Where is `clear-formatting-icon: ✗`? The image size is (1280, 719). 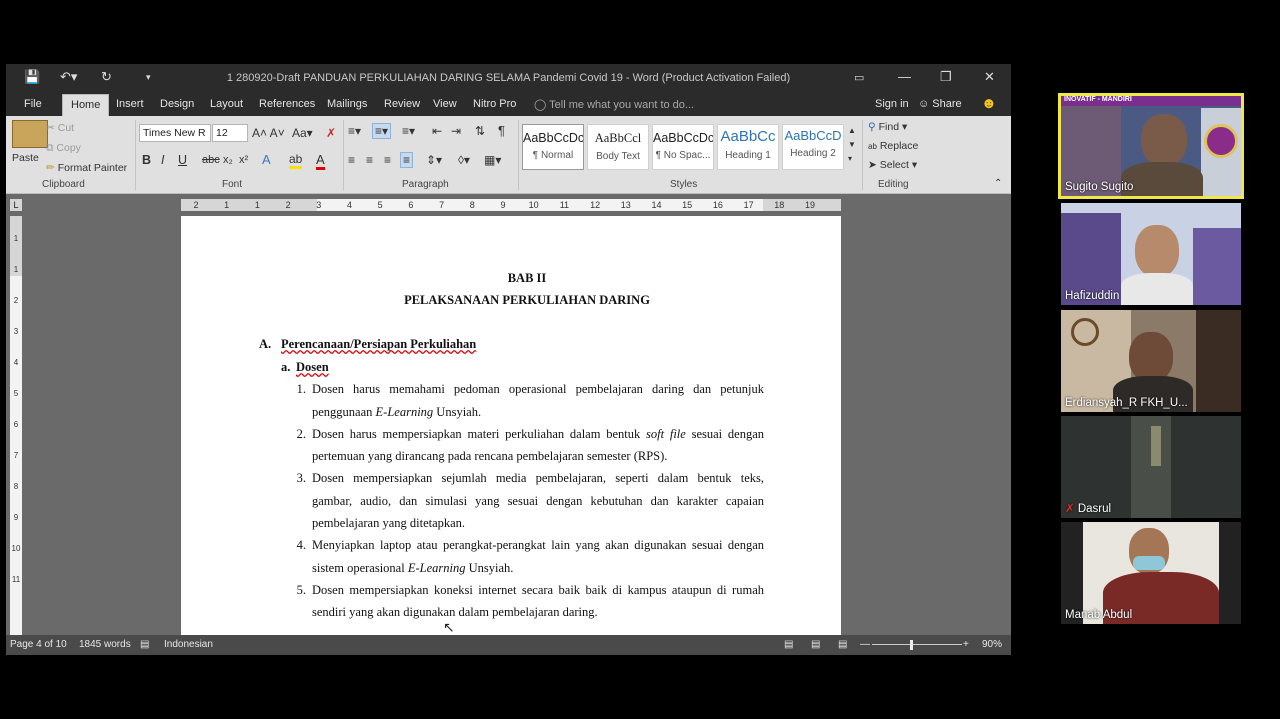 clear-formatting-icon: ✗ is located at coordinates (331, 133).